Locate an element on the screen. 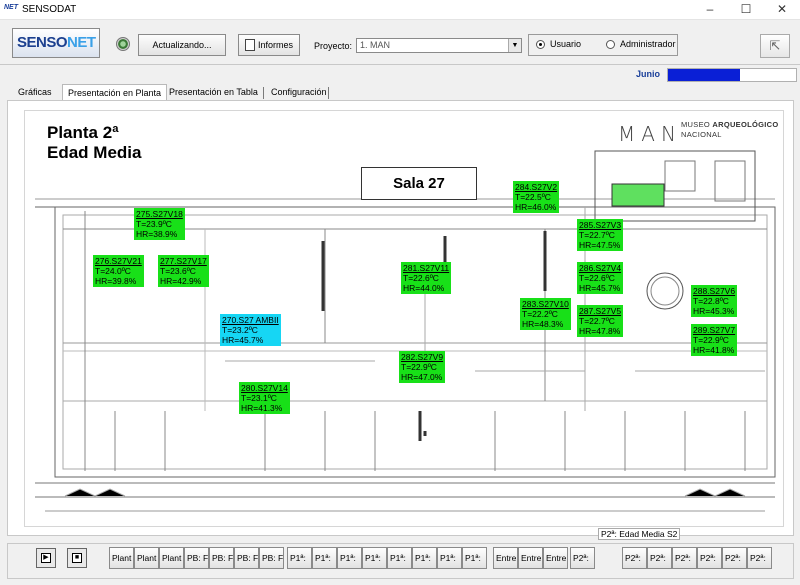  sensor-285: 285.S27V3 T=22.7ºC HR=47.5% is located at coordinates (600, 235).